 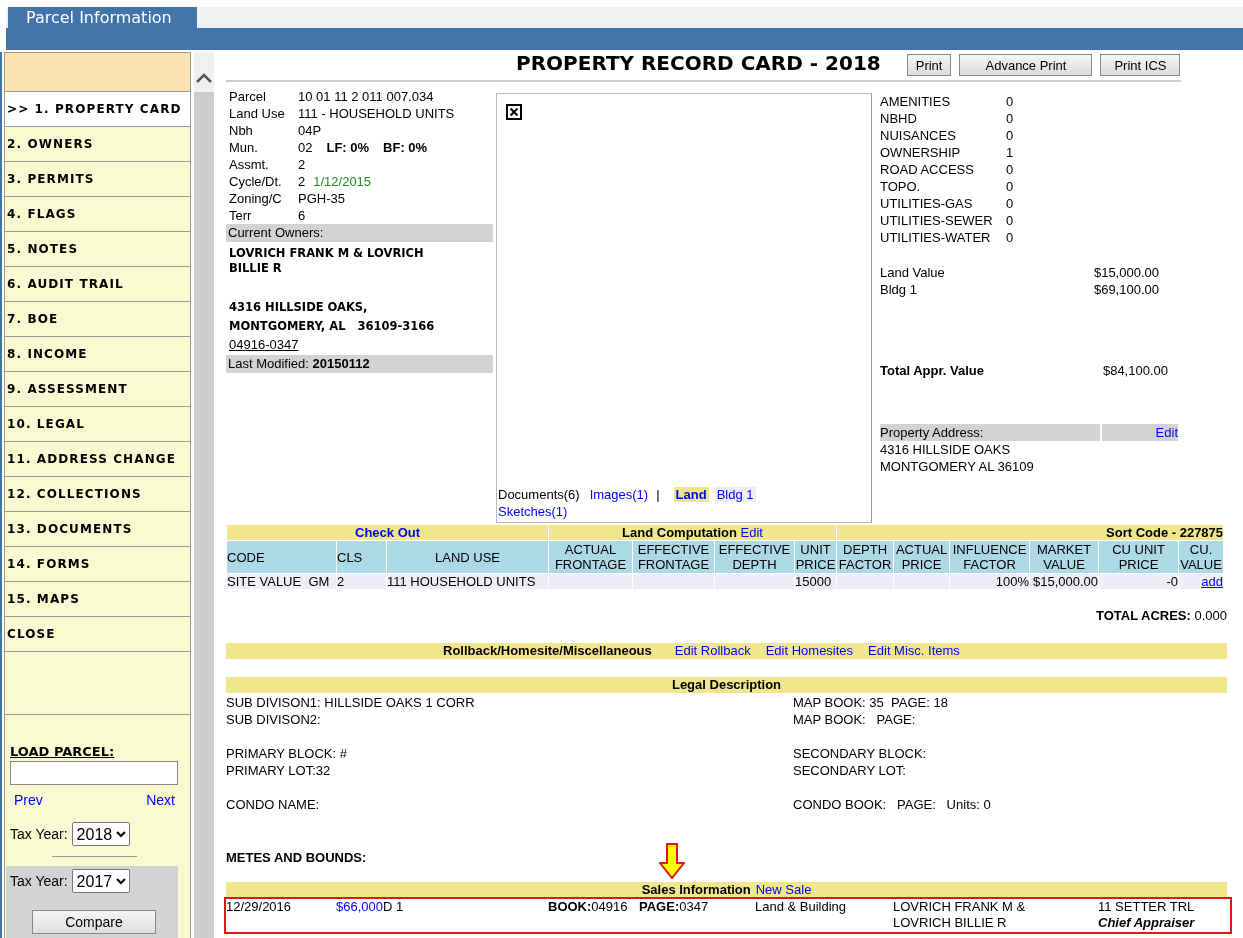 What do you see at coordinates (269, 363) in the screenshot?
I see `last-modified-label: Last Modified:` at bounding box center [269, 363].